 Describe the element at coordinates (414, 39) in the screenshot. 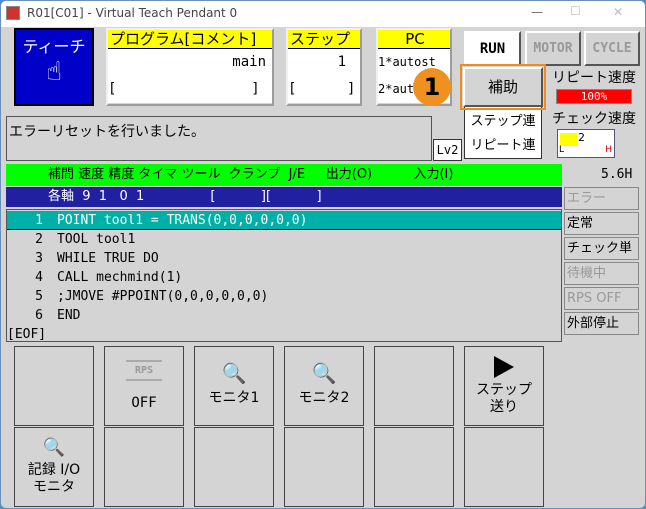

I see `pc-header: PC` at that location.